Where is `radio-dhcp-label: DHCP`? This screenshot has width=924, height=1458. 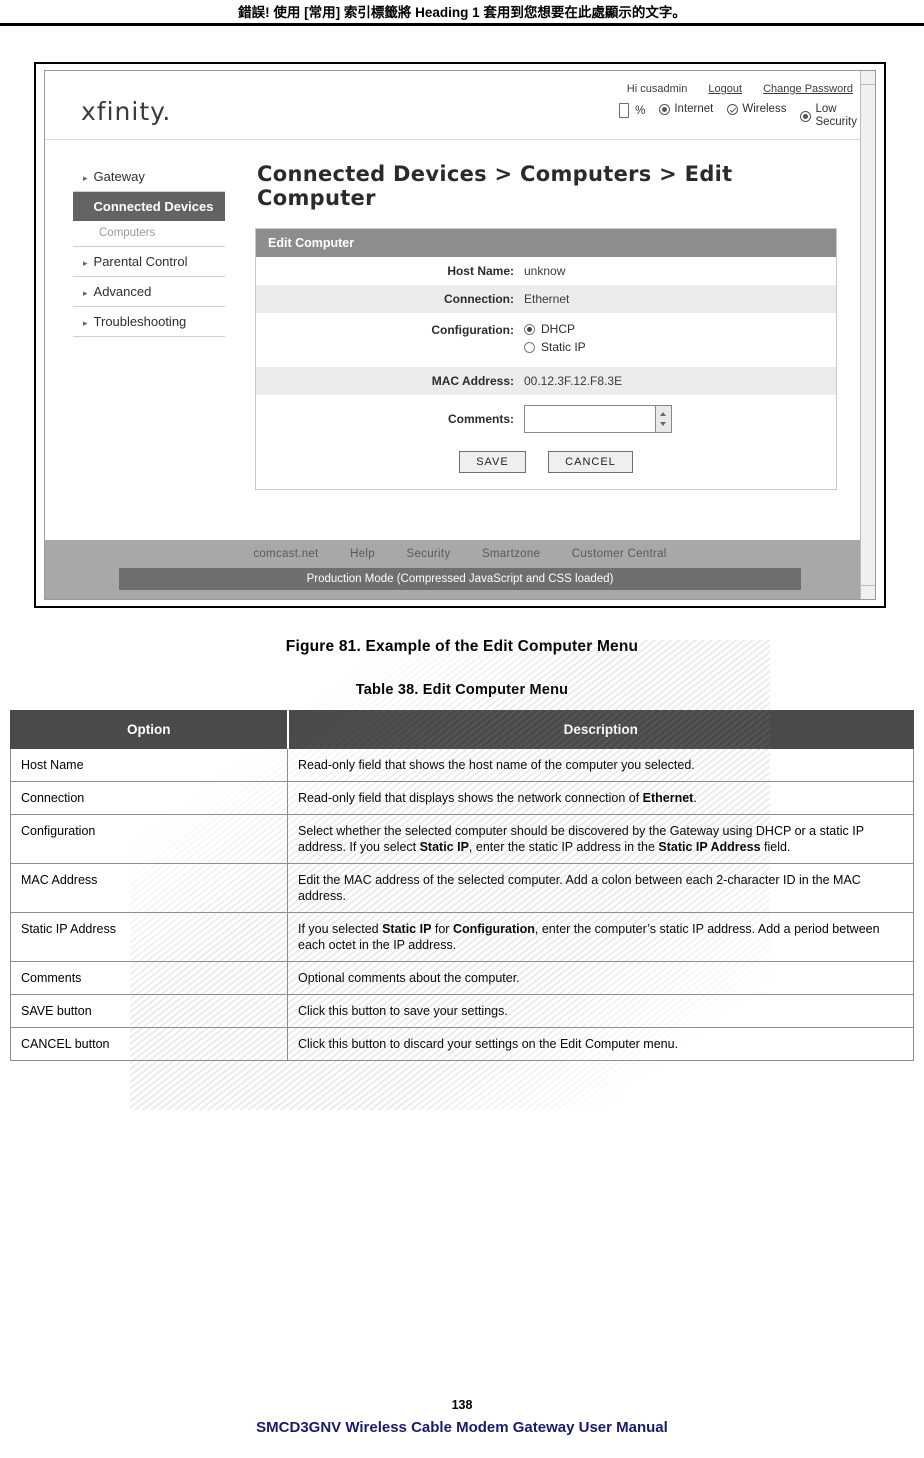 radio-dhcp-label: DHCP is located at coordinates (558, 329).